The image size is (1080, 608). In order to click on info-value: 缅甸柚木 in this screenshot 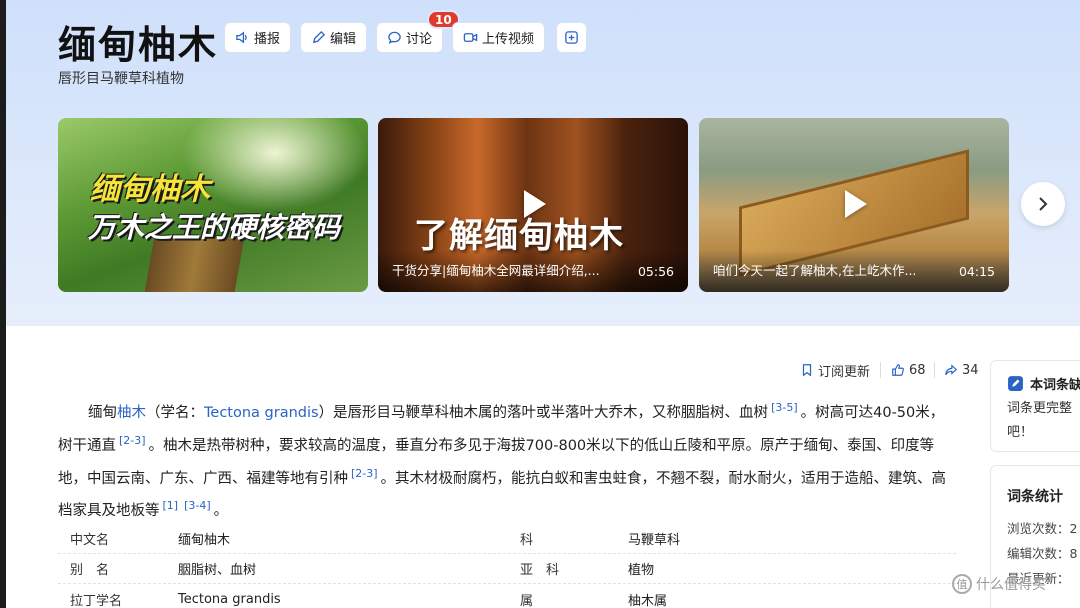, I will do `click(204, 540)`.